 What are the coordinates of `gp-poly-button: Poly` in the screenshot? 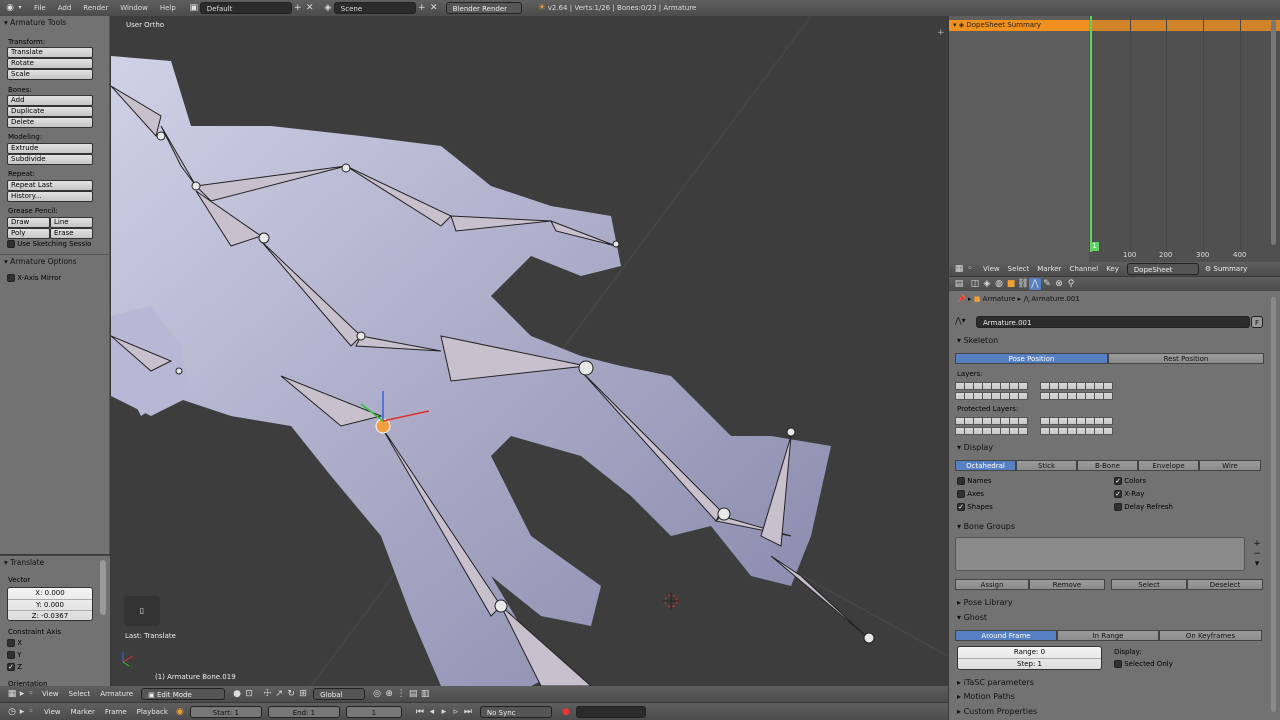 It's located at (28, 233).